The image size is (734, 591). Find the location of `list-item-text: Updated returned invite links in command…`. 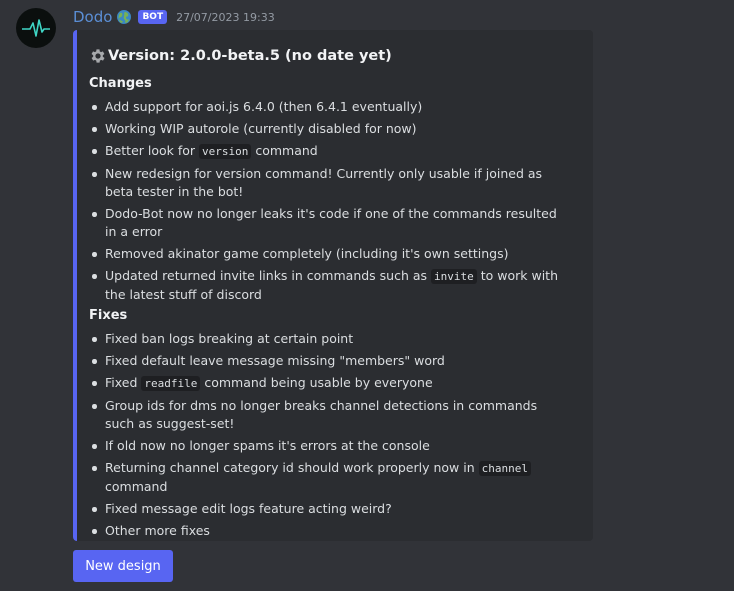

list-item-text: Updated returned invite links in command… is located at coordinates (268, 275).